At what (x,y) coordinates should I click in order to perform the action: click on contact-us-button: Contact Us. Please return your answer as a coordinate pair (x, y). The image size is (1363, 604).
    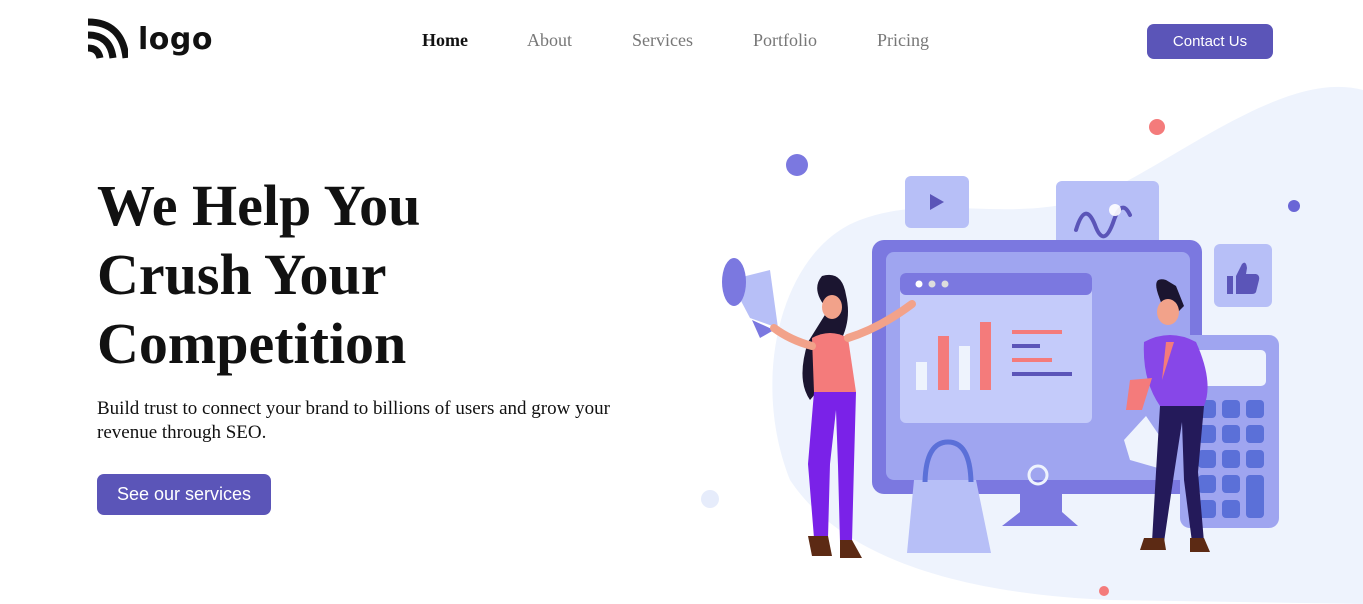
    Looking at the image, I should click on (1210, 41).